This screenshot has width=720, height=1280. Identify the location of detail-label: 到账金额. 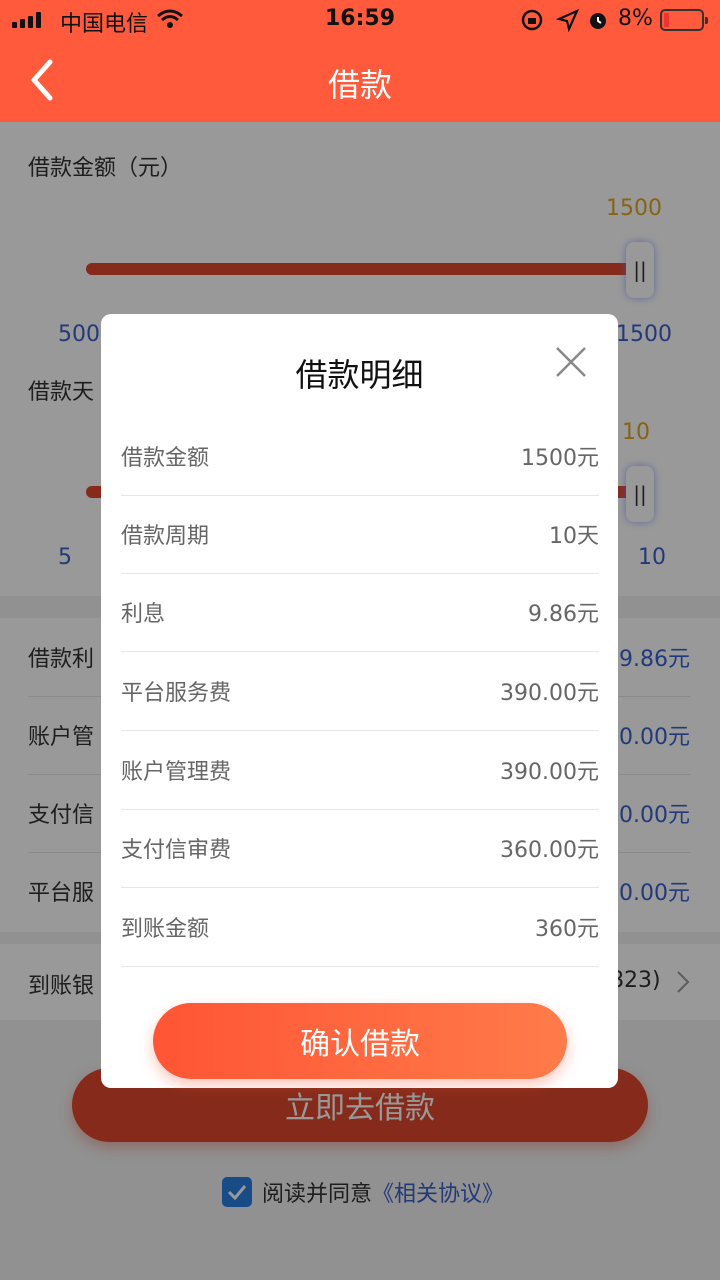
(165, 929).